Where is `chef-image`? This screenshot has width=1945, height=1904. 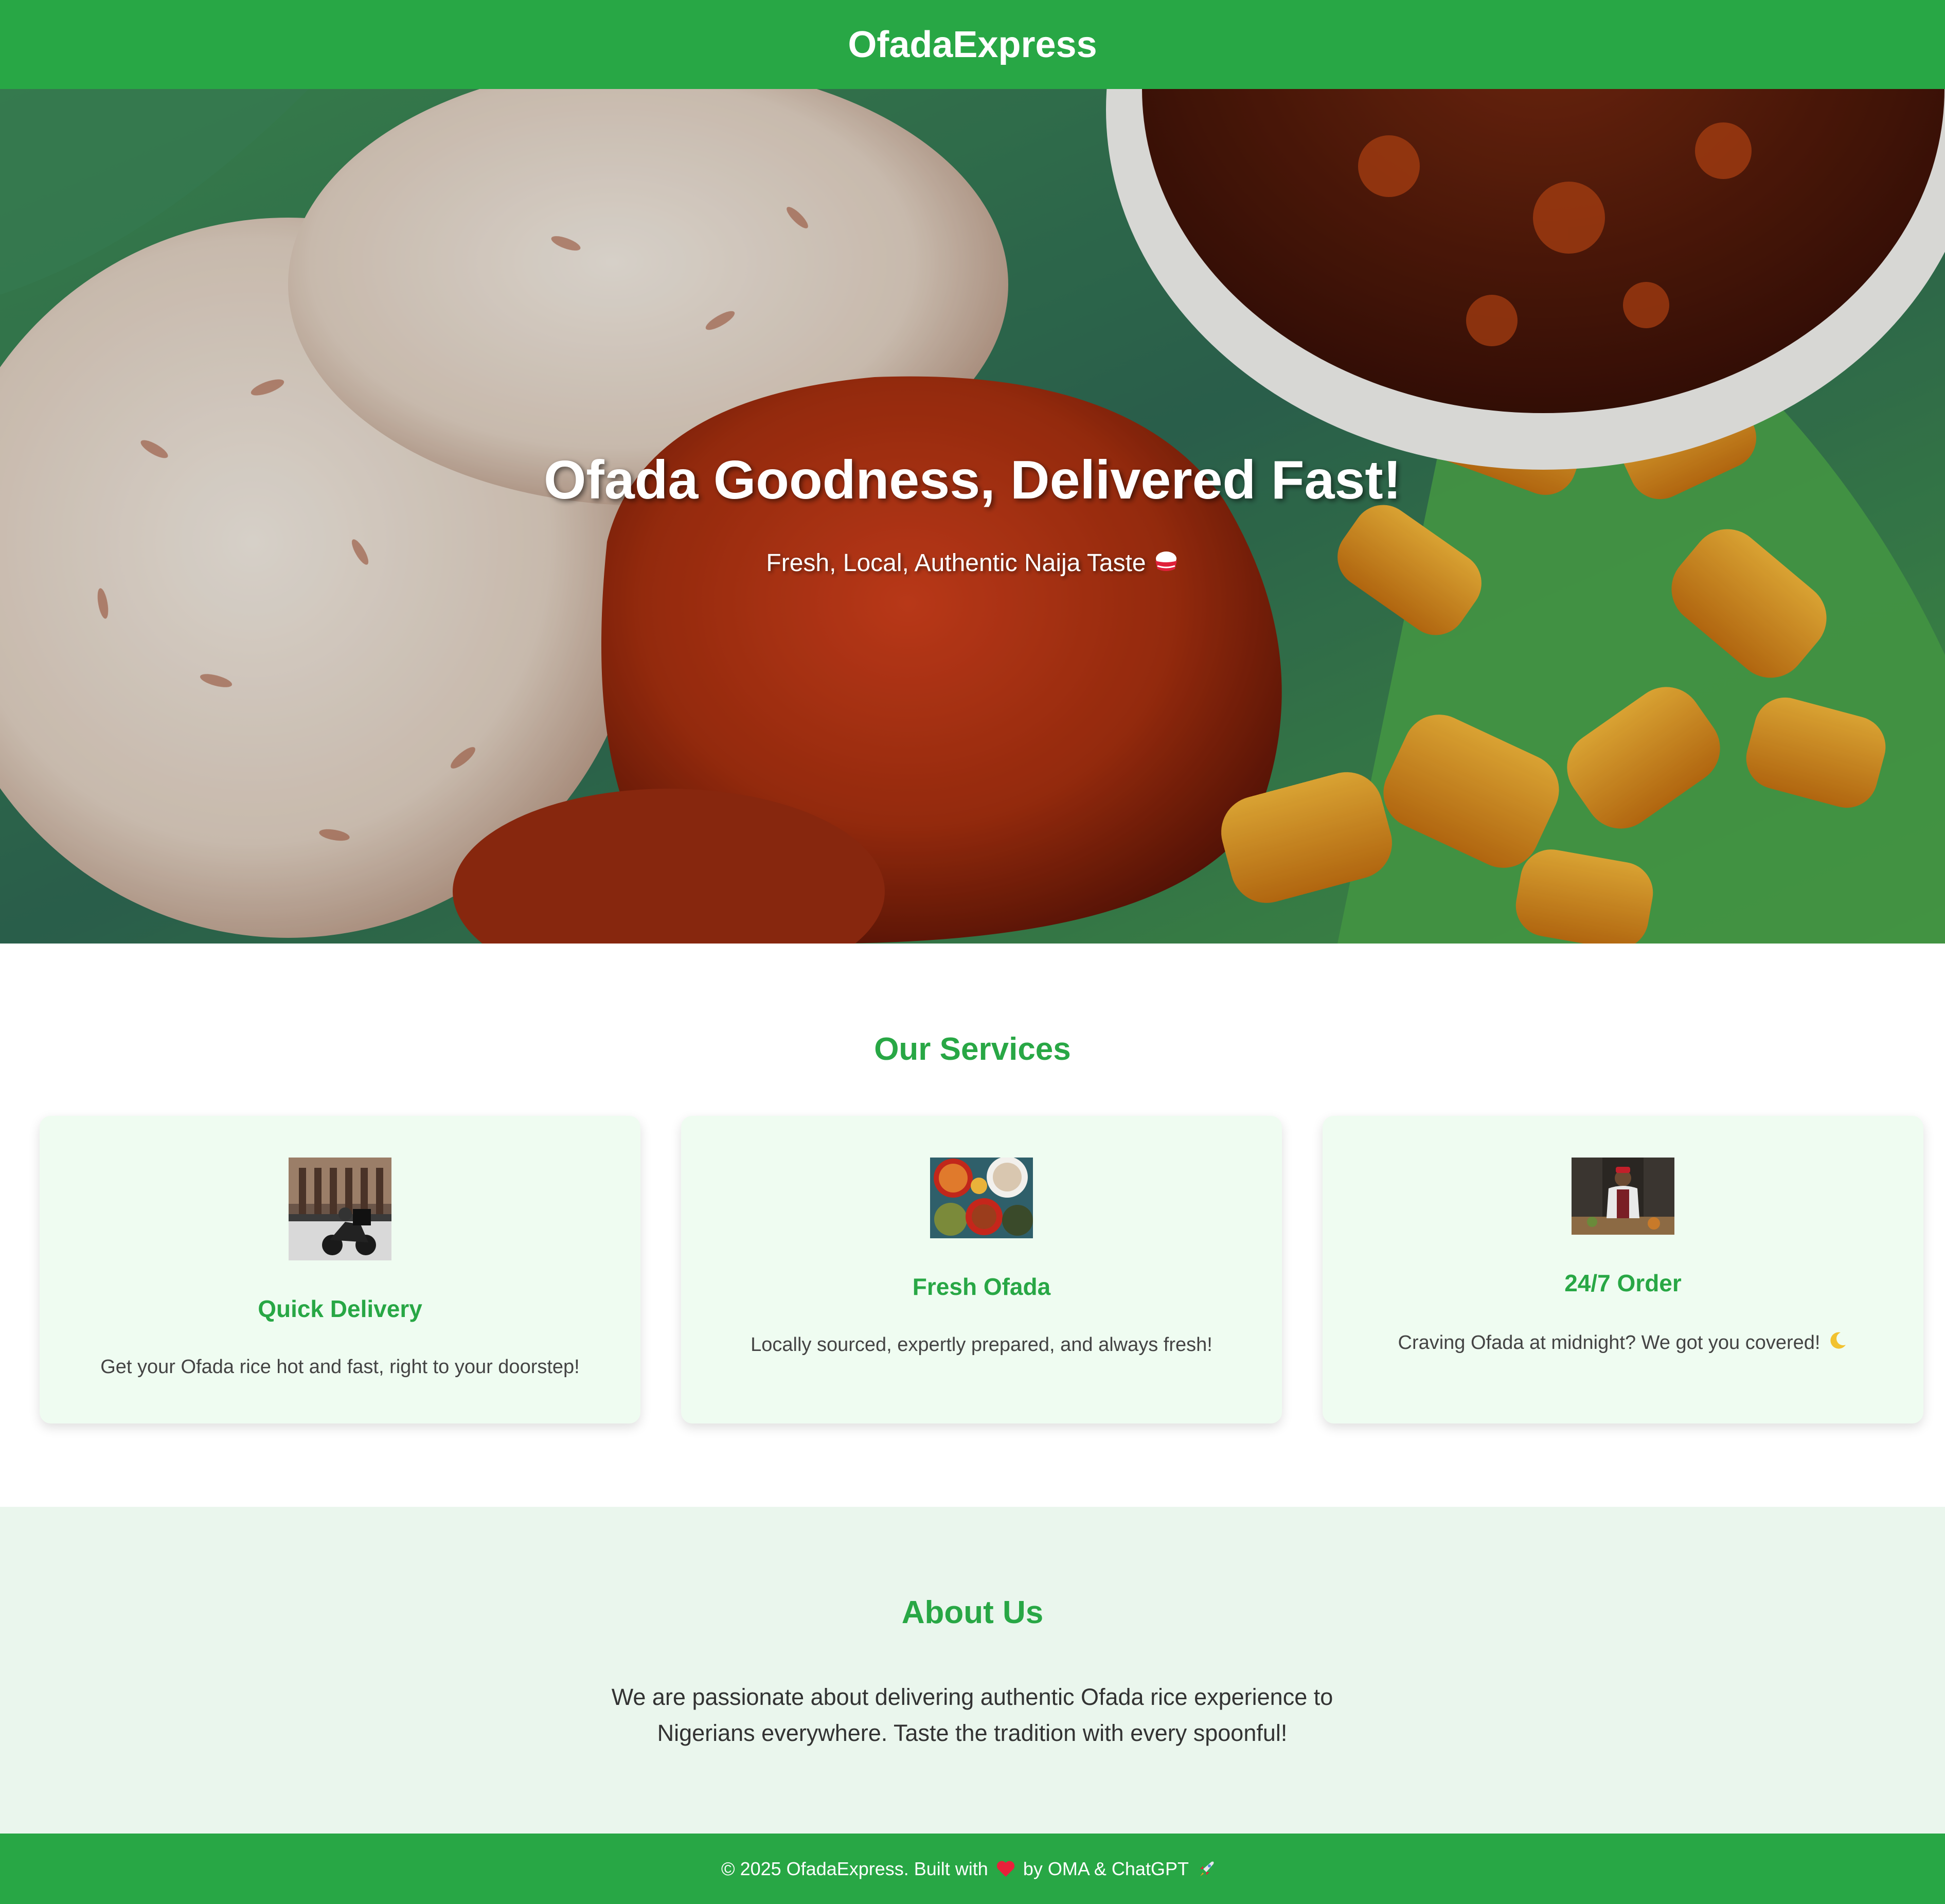 chef-image is located at coordinates (1623, 1196).